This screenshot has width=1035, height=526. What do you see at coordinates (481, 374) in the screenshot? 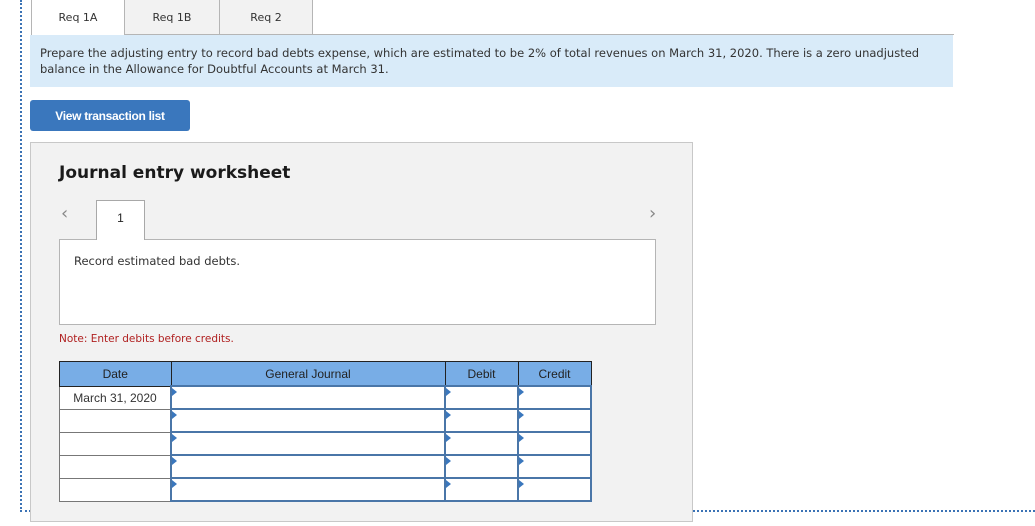
I see `header-debit: Debit` at bounding box center [481, 374].